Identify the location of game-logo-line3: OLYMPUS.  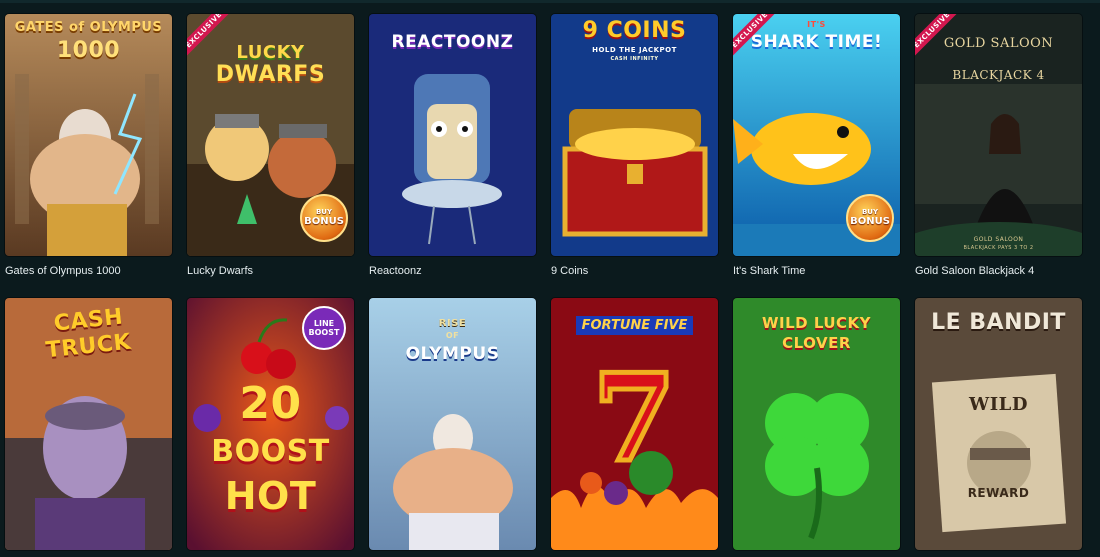
(452, 354).